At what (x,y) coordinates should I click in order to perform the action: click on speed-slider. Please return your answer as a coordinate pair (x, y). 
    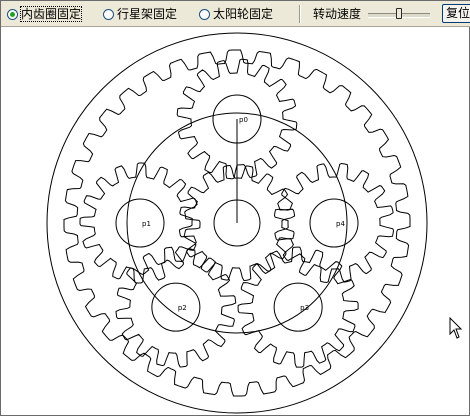
    Looking at the image, I should click on (399, 14).